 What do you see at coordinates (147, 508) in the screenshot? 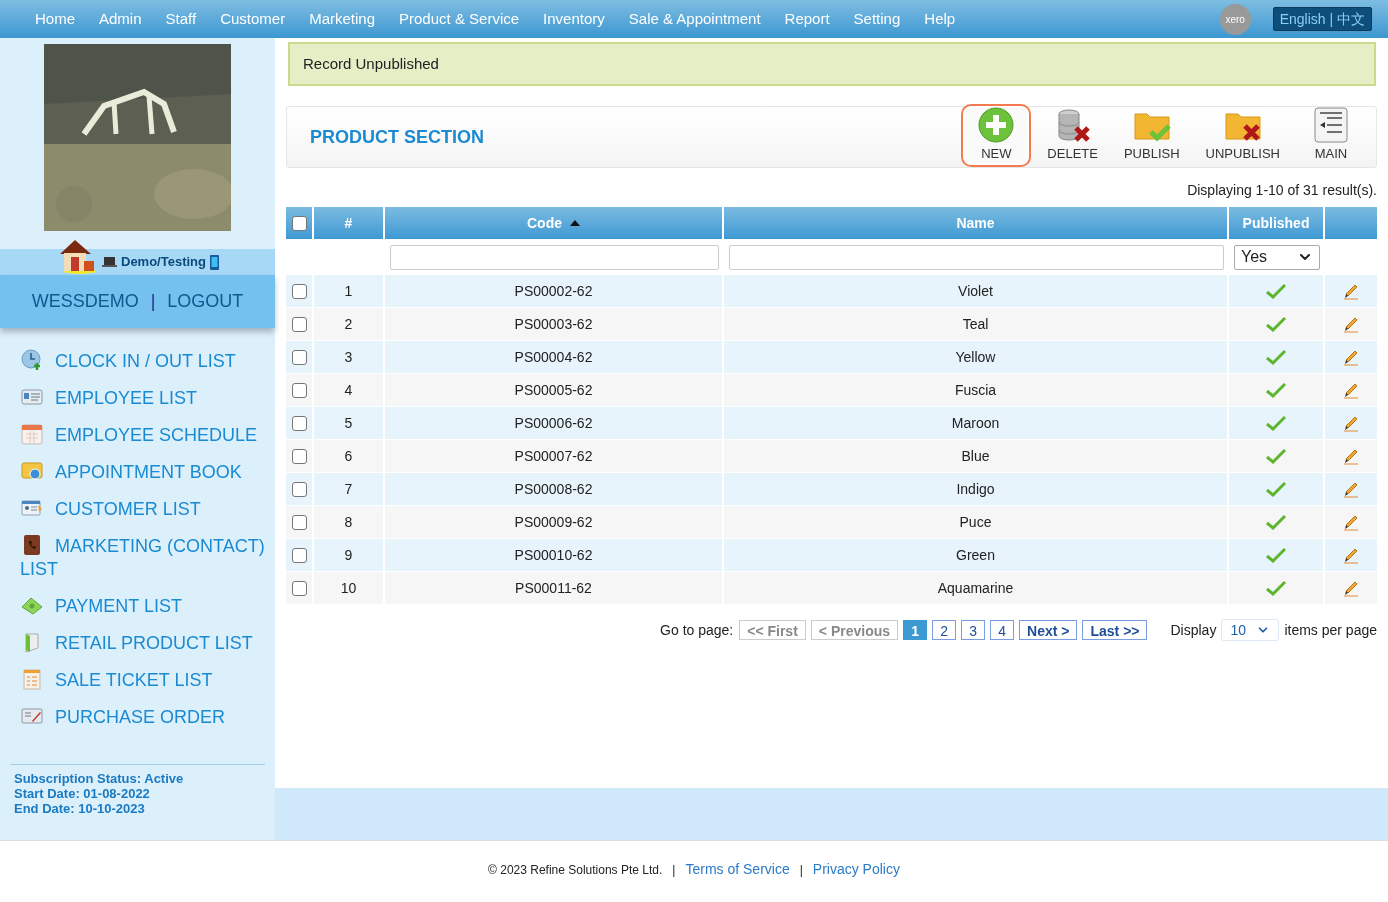
I see `sidebar-link: CUSTOMER LIST` at bounding box center [147, 508].